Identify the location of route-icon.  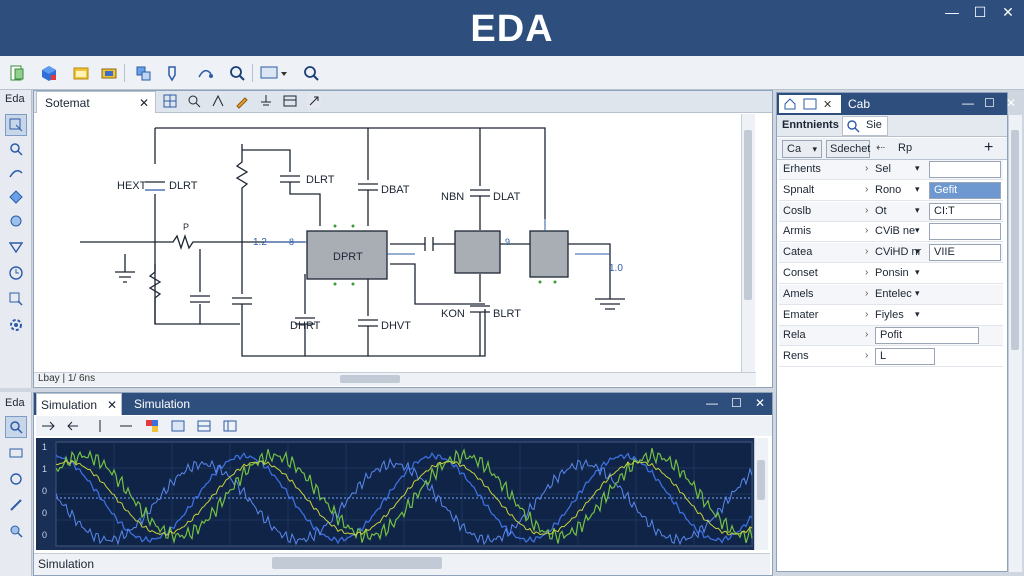
(205, 73).